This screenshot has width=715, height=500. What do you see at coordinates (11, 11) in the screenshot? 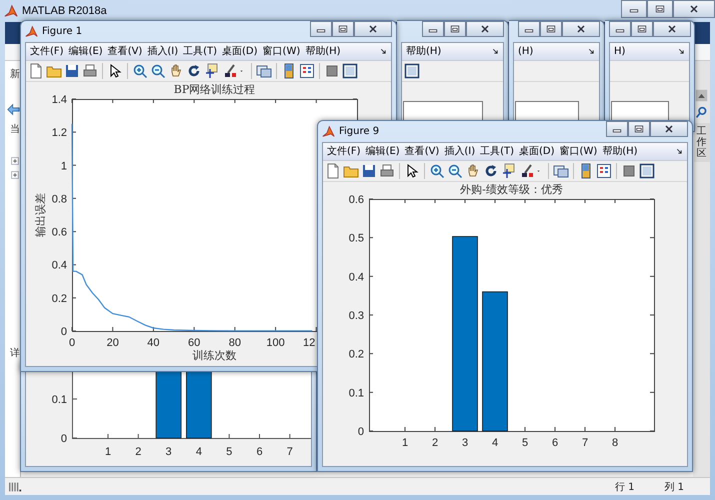
I see `logo-icon` at bounding box center [11, 11].